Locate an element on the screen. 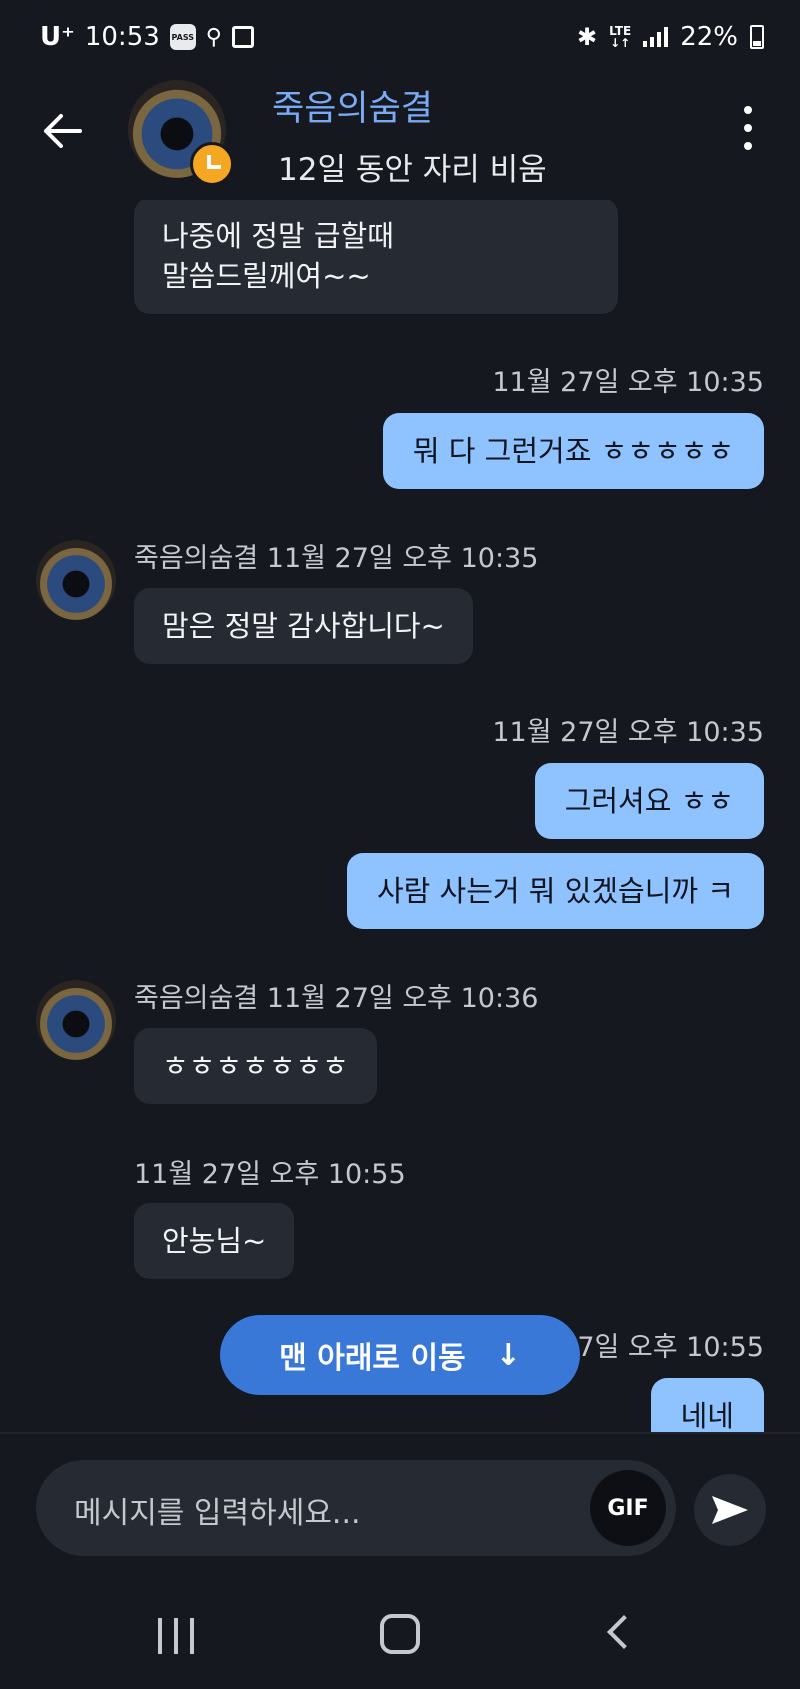  bluetooth-icon: ✱ is located at coordinates (587, 37).